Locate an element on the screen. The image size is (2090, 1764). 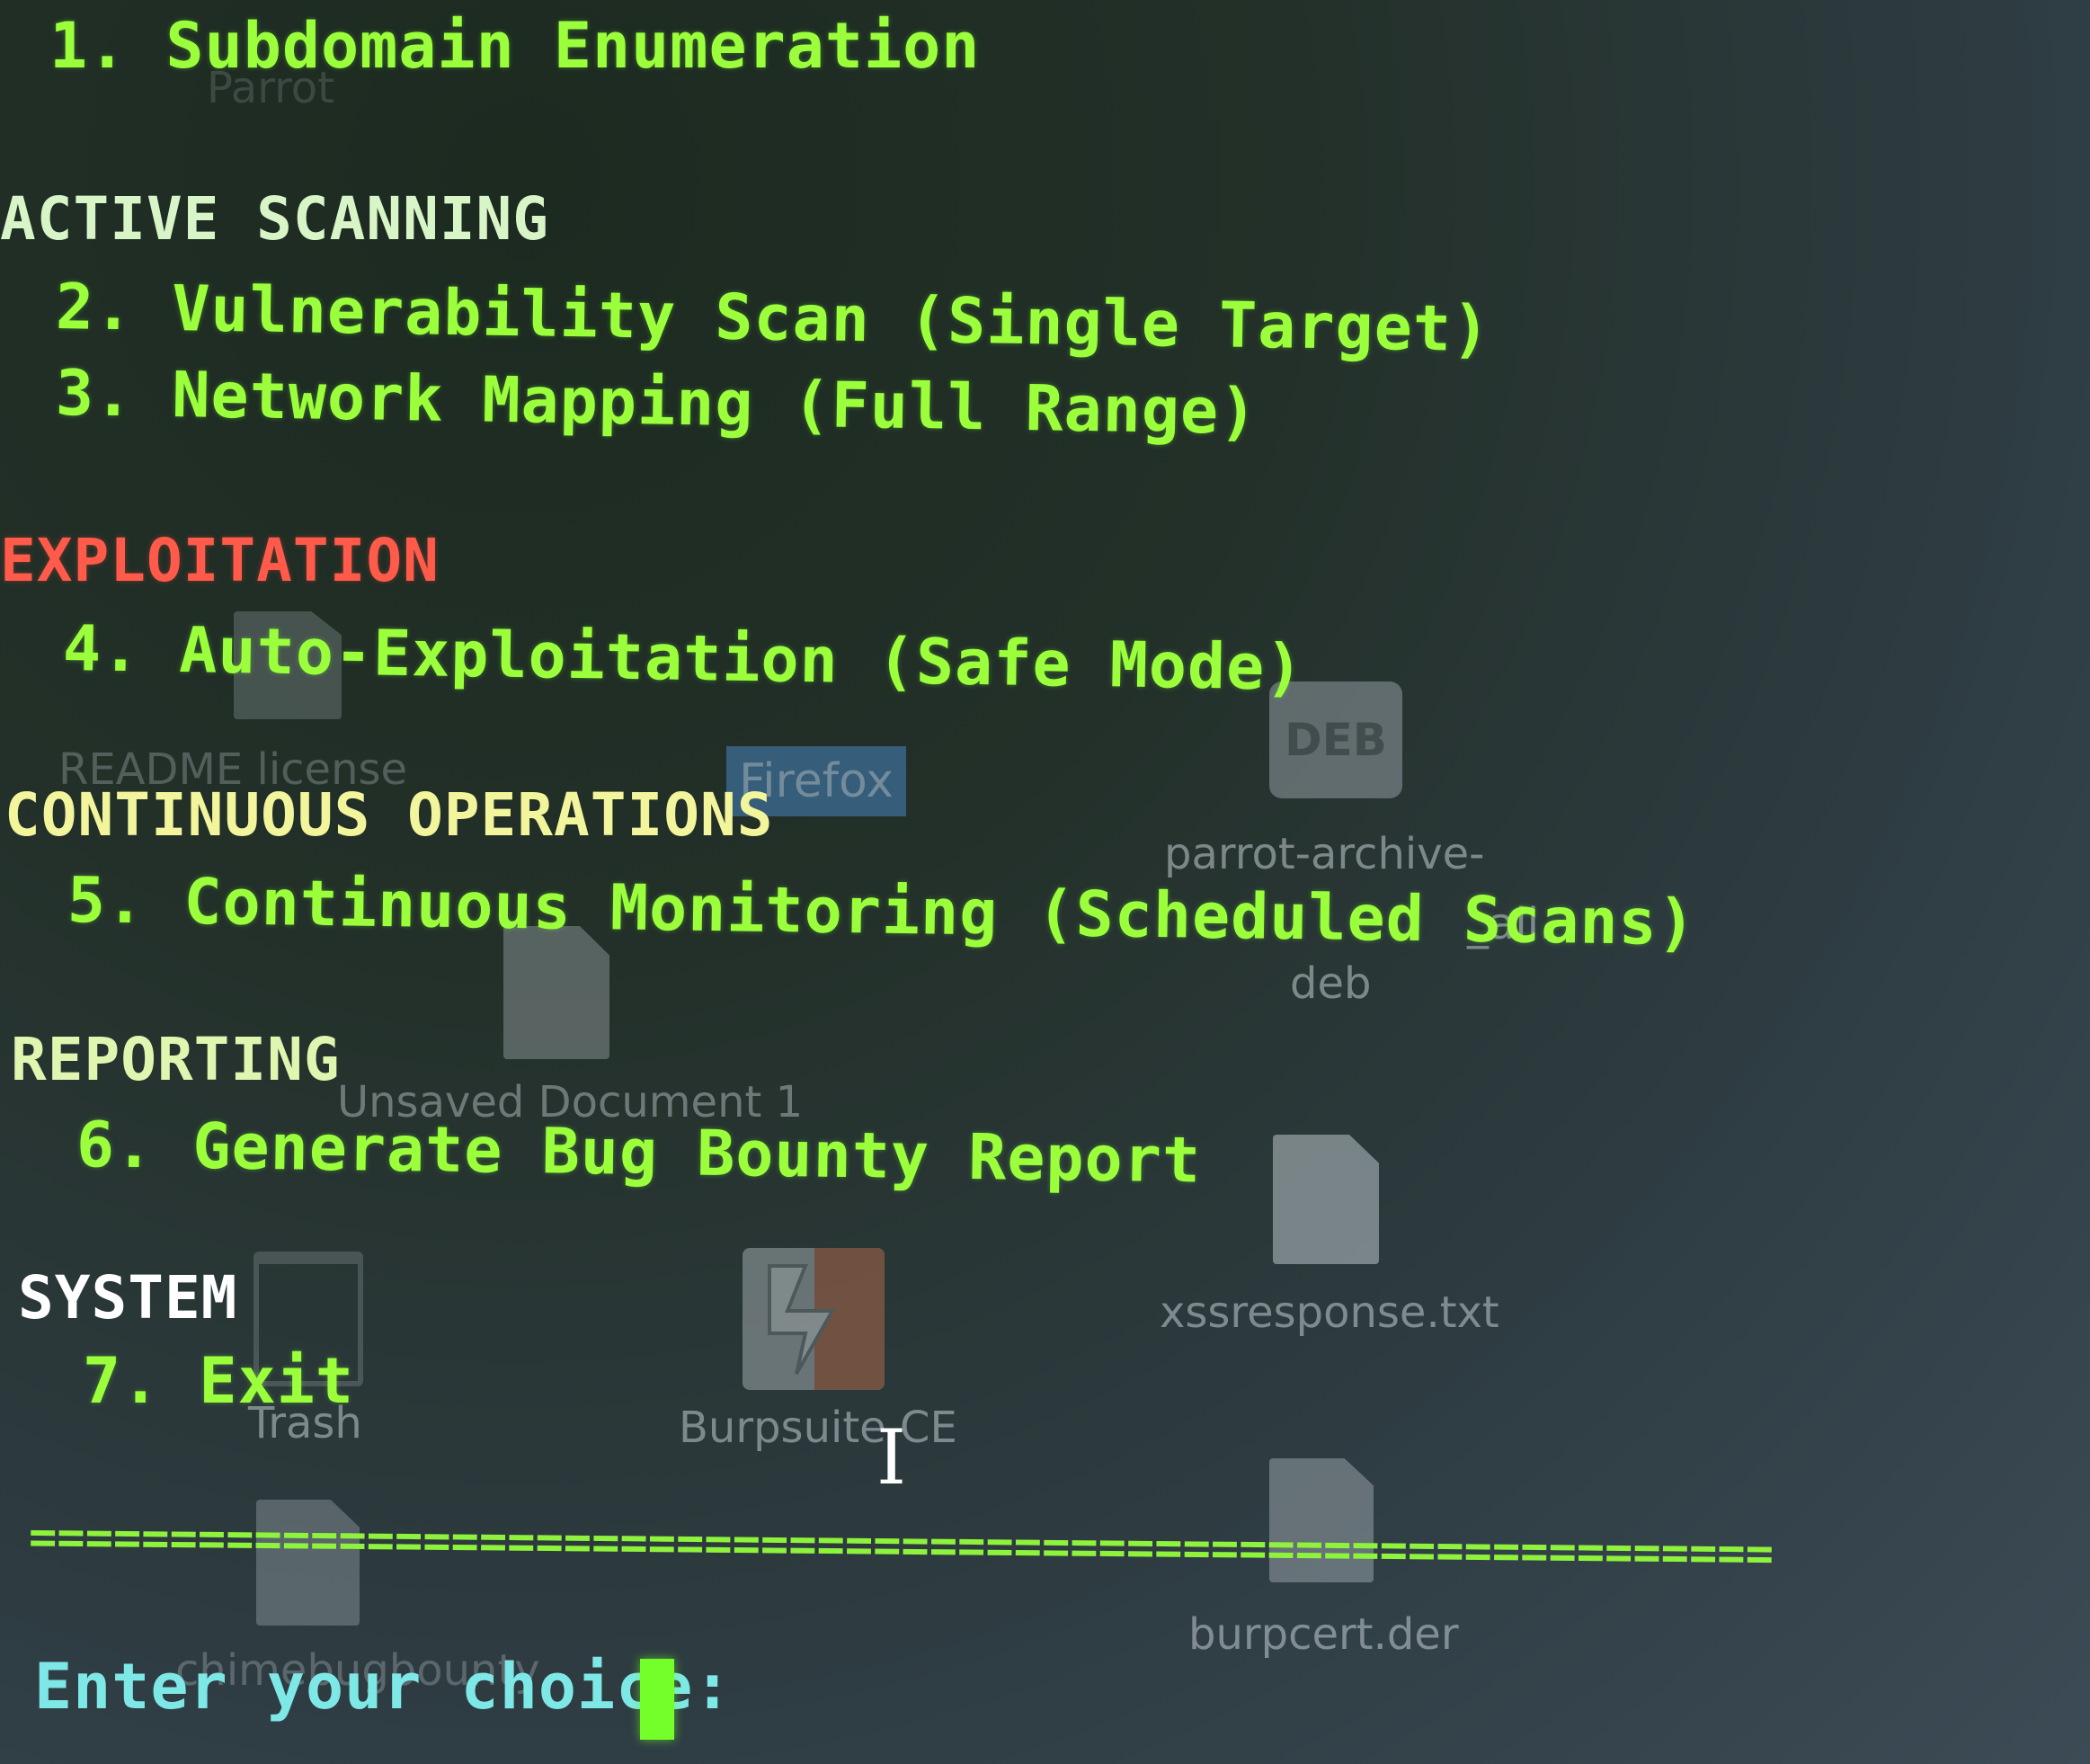
section-heading-exploitation: EXPLOITATION is located at coordinates (220, 560).